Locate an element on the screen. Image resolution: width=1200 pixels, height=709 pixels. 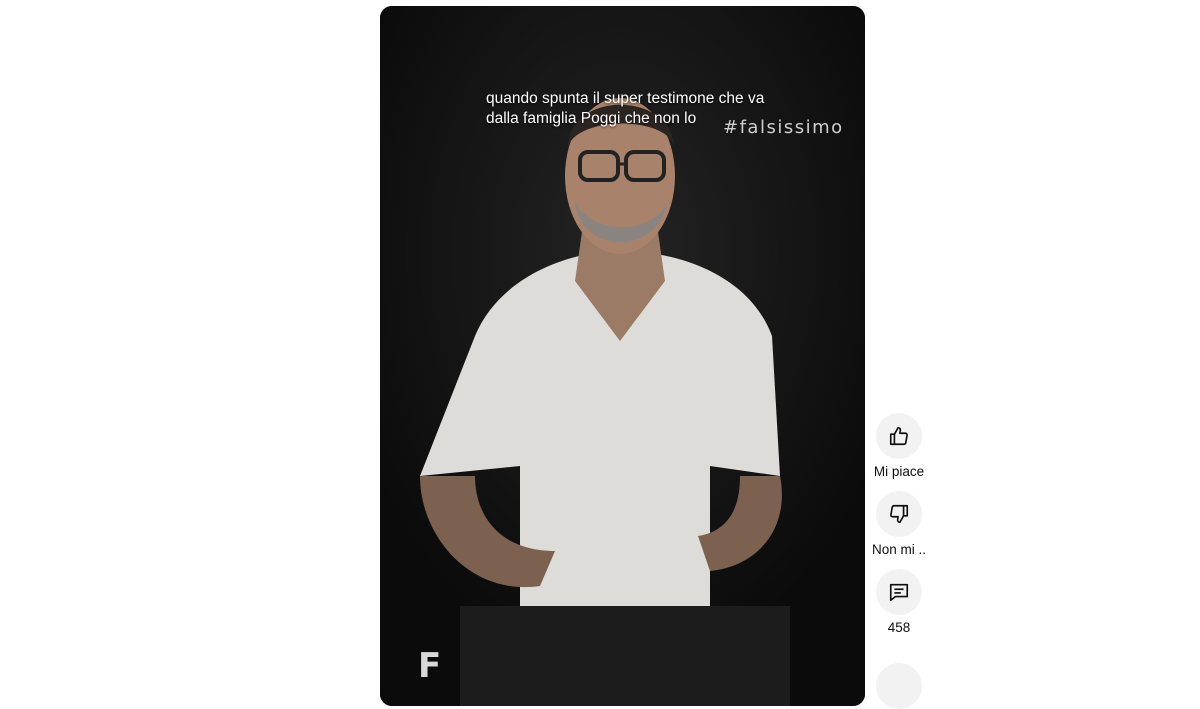
hashtag-overlay: #falsissimo is located at coordinates (783, 127).